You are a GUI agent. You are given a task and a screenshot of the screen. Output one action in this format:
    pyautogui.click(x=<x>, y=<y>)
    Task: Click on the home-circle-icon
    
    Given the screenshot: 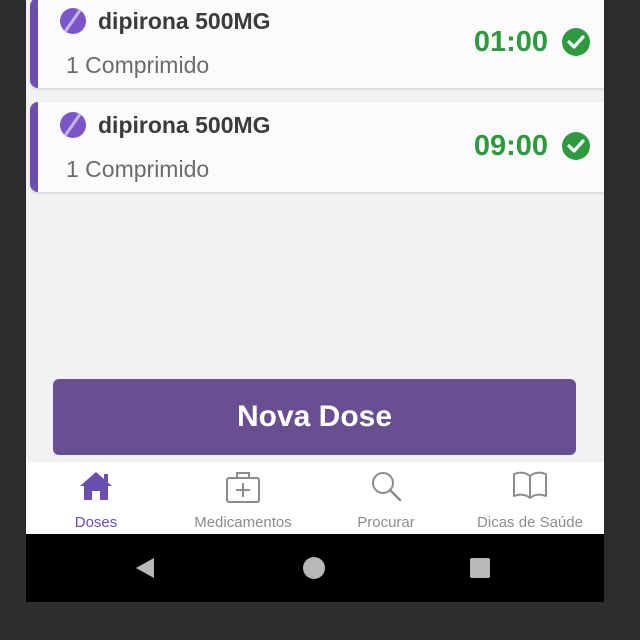 What is the action you would take?
    pyautogui.click(x=314, y=568)
    